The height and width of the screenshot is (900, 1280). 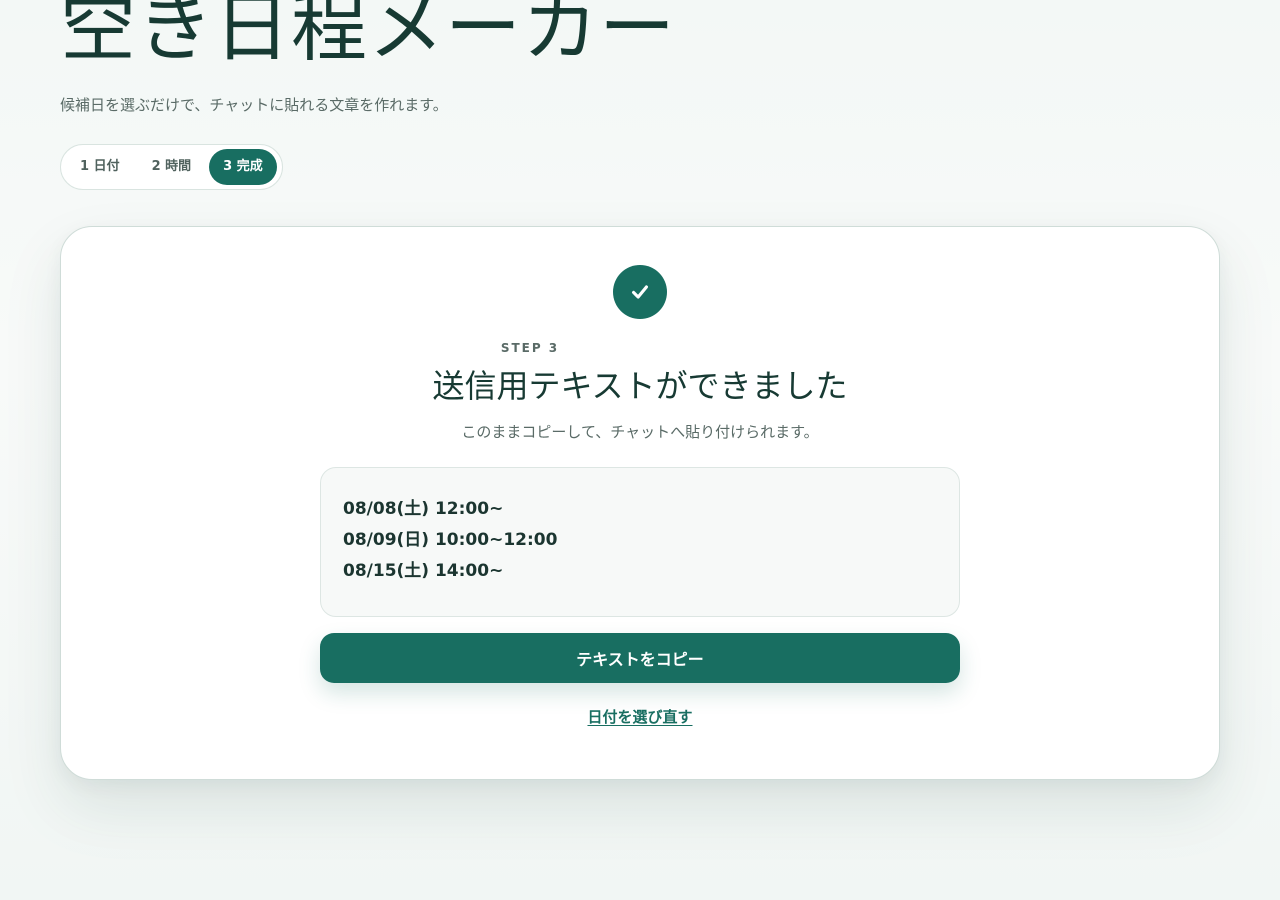 What do you see at coordinates (100, 167) in the screenshot?
I see `step-date: 1 日付` at bounding box center [100, 167].